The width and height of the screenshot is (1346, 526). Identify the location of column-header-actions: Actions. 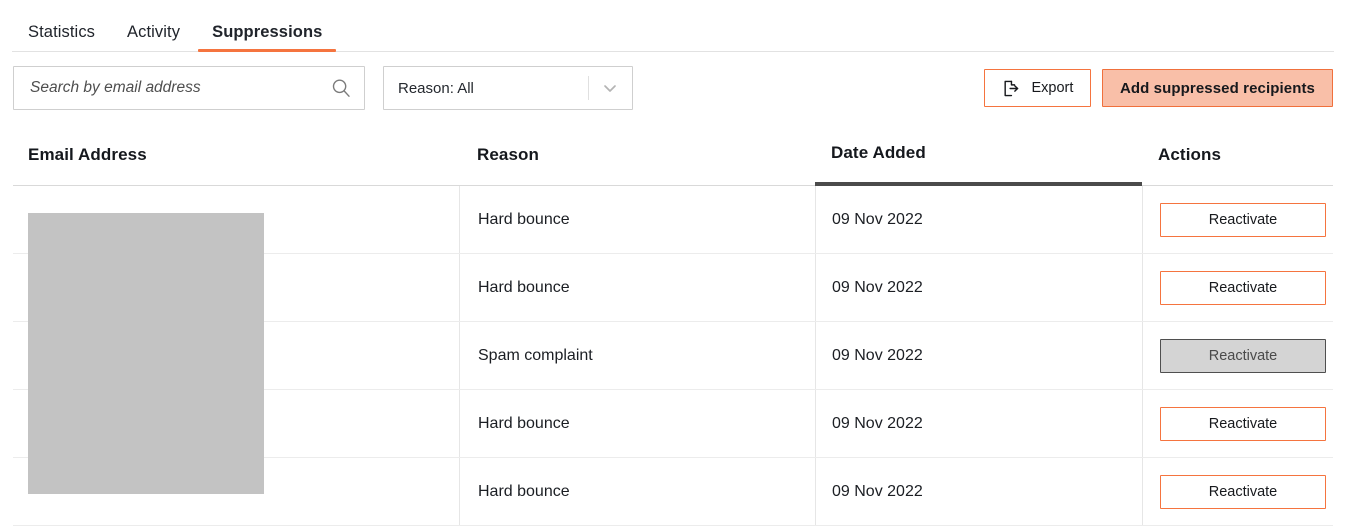
(1237, 155).